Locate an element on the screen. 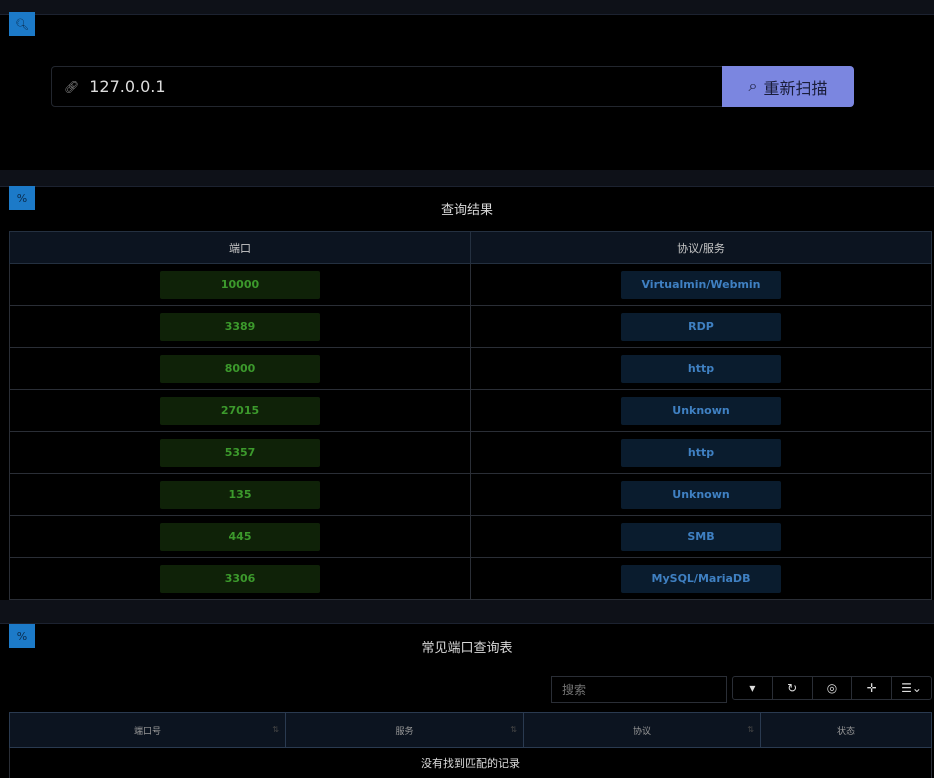 The image size is (934, 778). port-cell: 8000 is located at coordinates (240, 368).